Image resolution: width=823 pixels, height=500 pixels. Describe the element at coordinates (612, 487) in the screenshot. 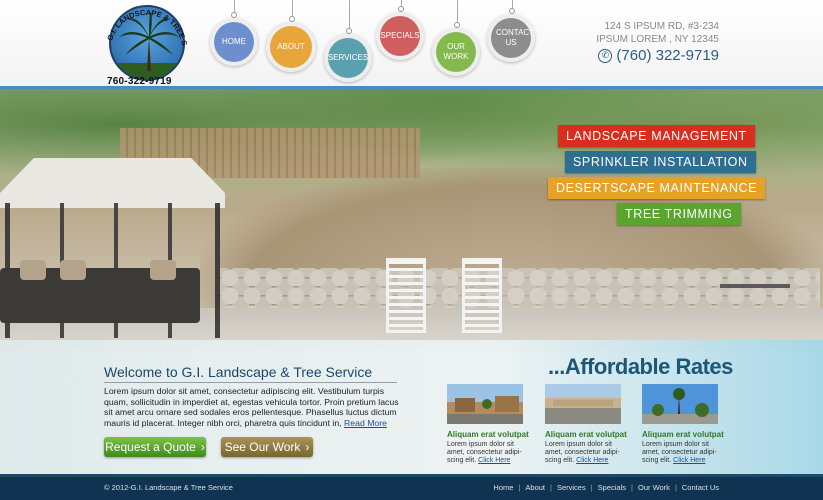

I see `footer-link-specials: Specials` at that location.